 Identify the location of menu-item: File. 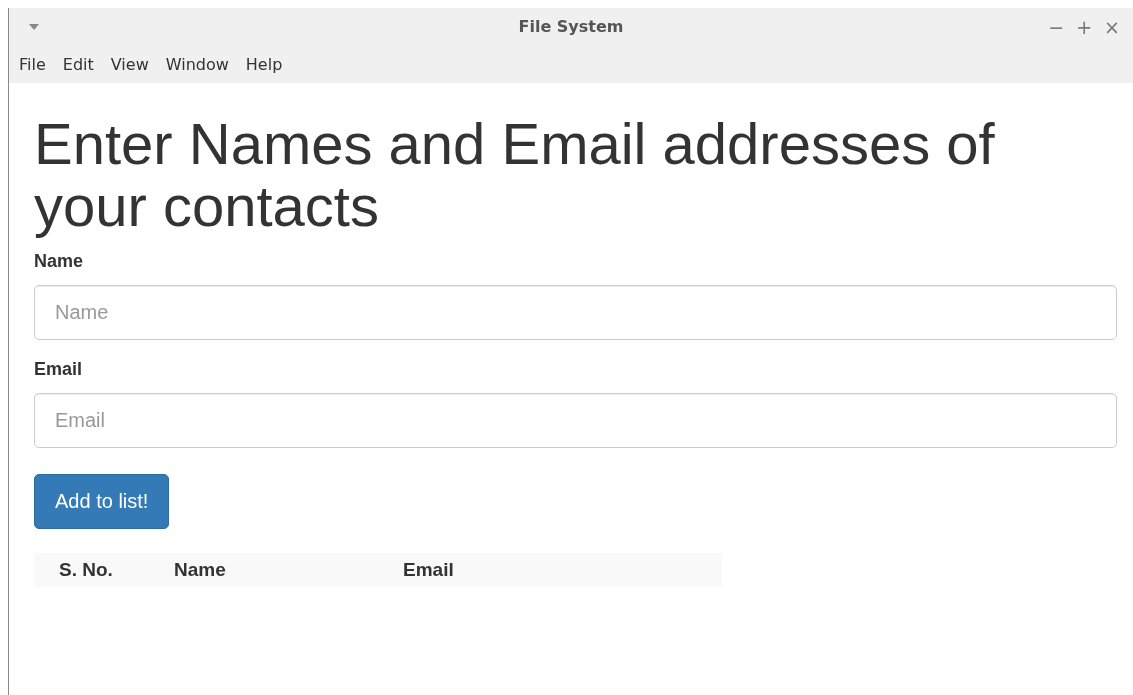
(33, 64).